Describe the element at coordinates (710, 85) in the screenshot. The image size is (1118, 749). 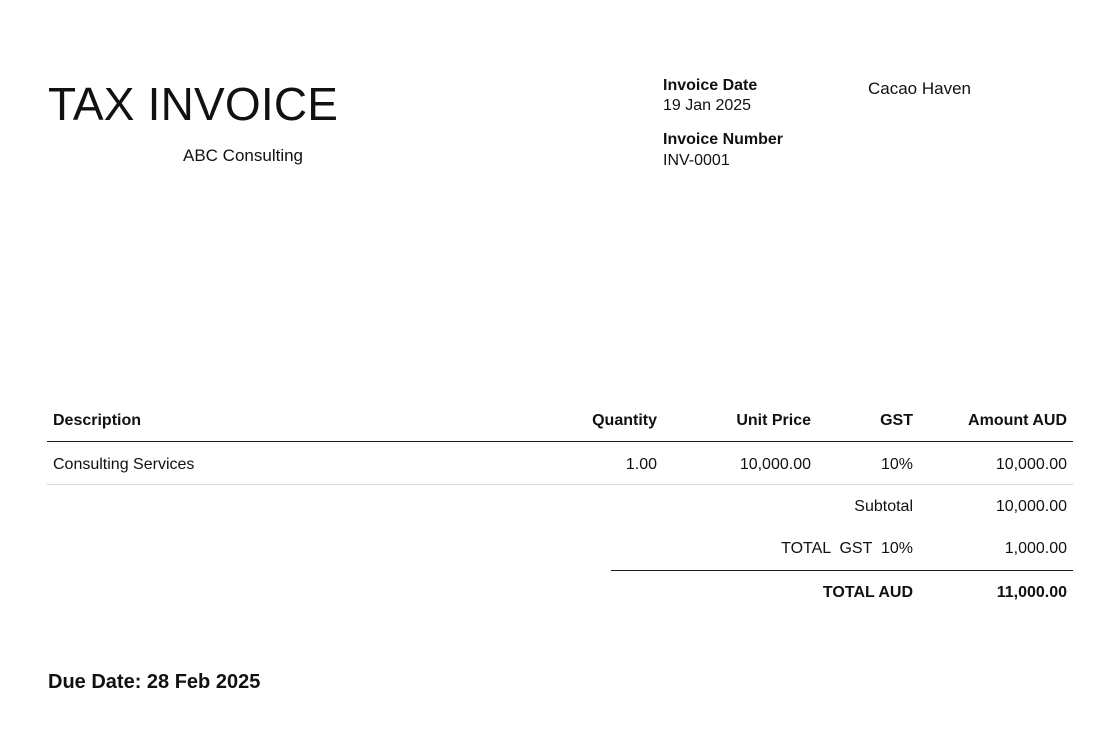
I see `invoice-date-label: Invoice Date` at that location.